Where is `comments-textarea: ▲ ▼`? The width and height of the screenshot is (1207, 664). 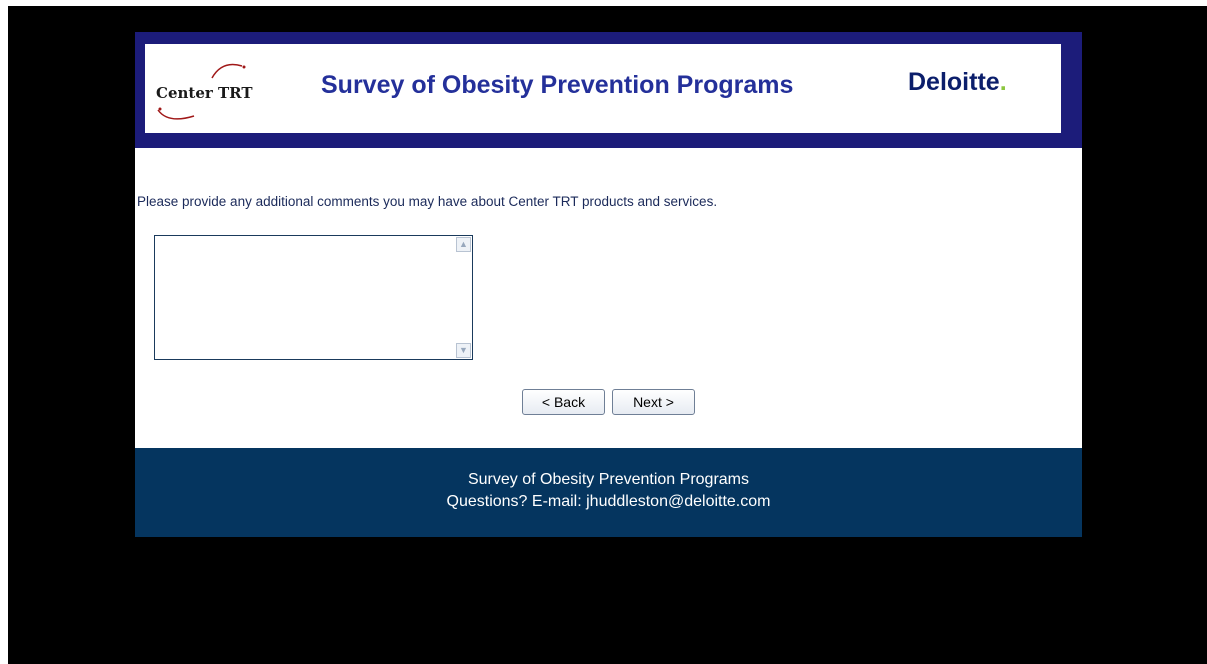 comments-textarea: ▲ ▼ is located at coordinates (313, 297).